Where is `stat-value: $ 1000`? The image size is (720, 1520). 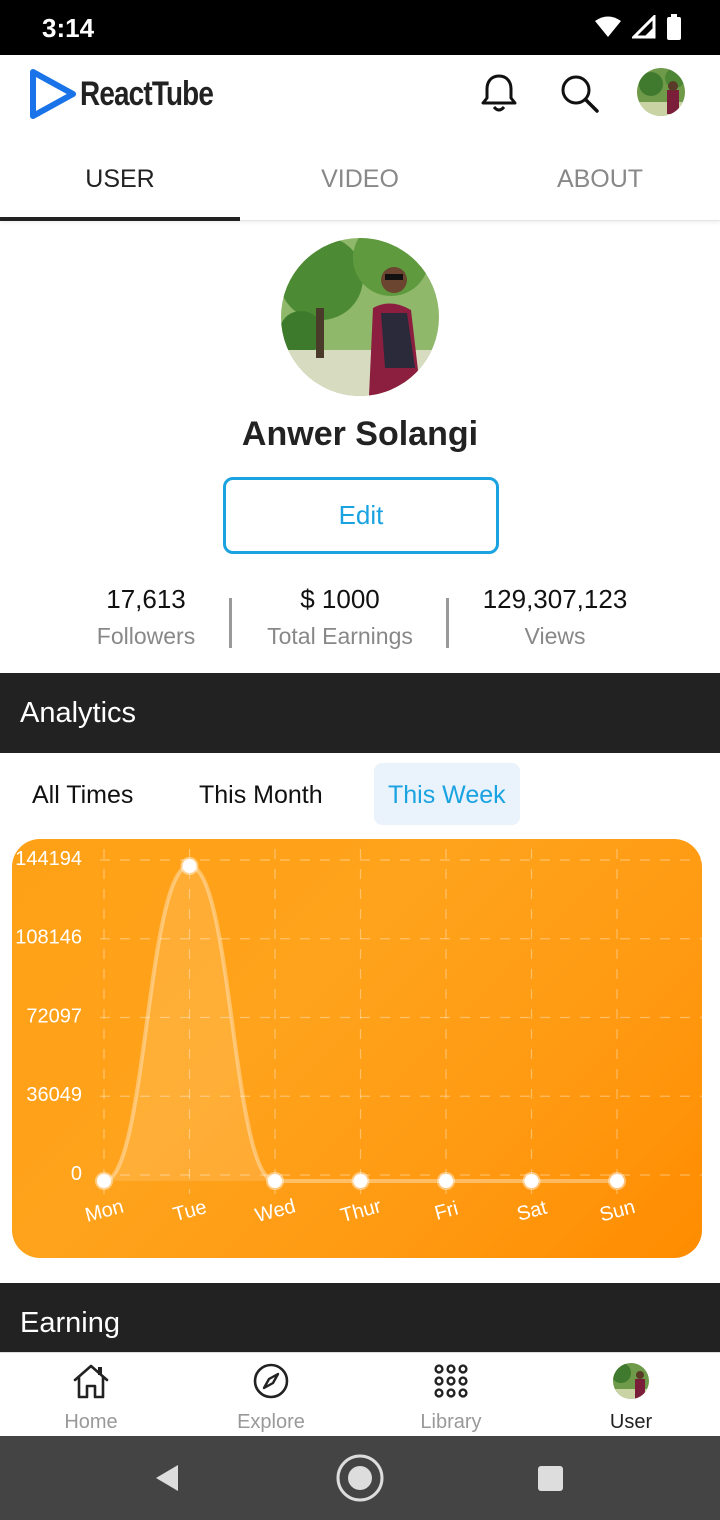
stat-value: $ 1000 is located at coordinates (340, 599).